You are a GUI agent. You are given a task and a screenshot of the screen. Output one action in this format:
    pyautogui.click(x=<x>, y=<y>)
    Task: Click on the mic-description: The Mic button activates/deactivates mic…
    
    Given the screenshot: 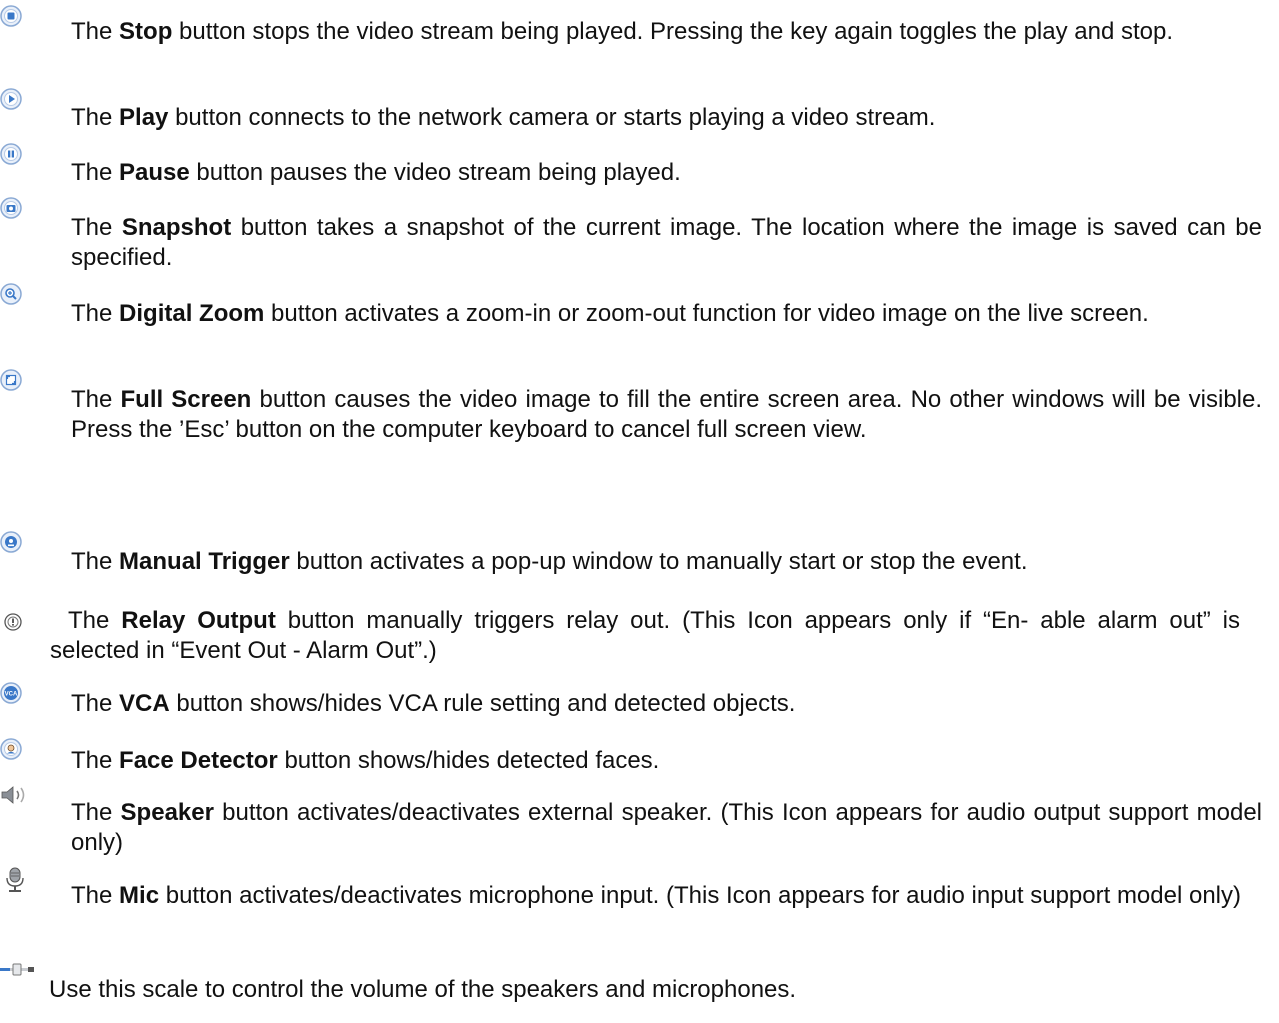 What is the action you would take?
    pyautogui.click(x=656, y=895)
    